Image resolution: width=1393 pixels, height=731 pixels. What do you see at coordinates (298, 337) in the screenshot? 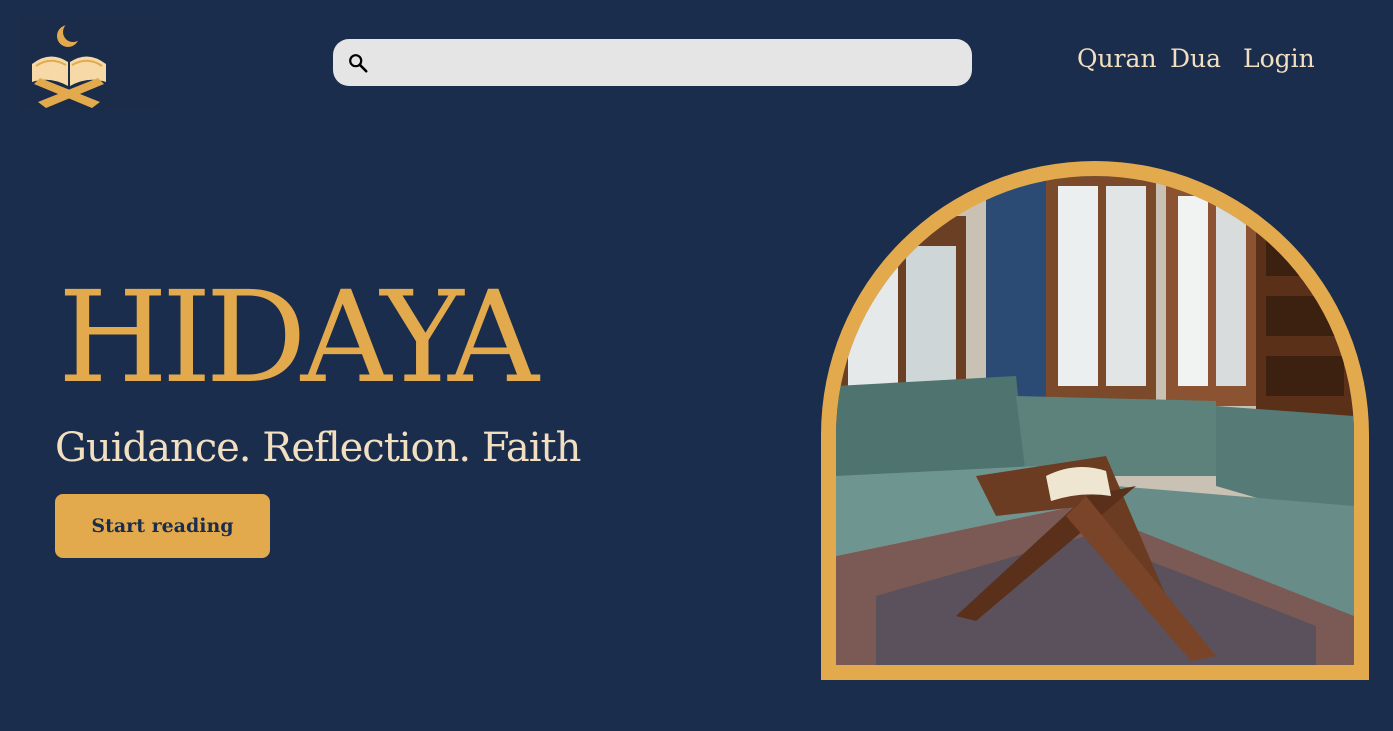
I see `hero-title: HIDAYA` at bounding box center [298, 337].